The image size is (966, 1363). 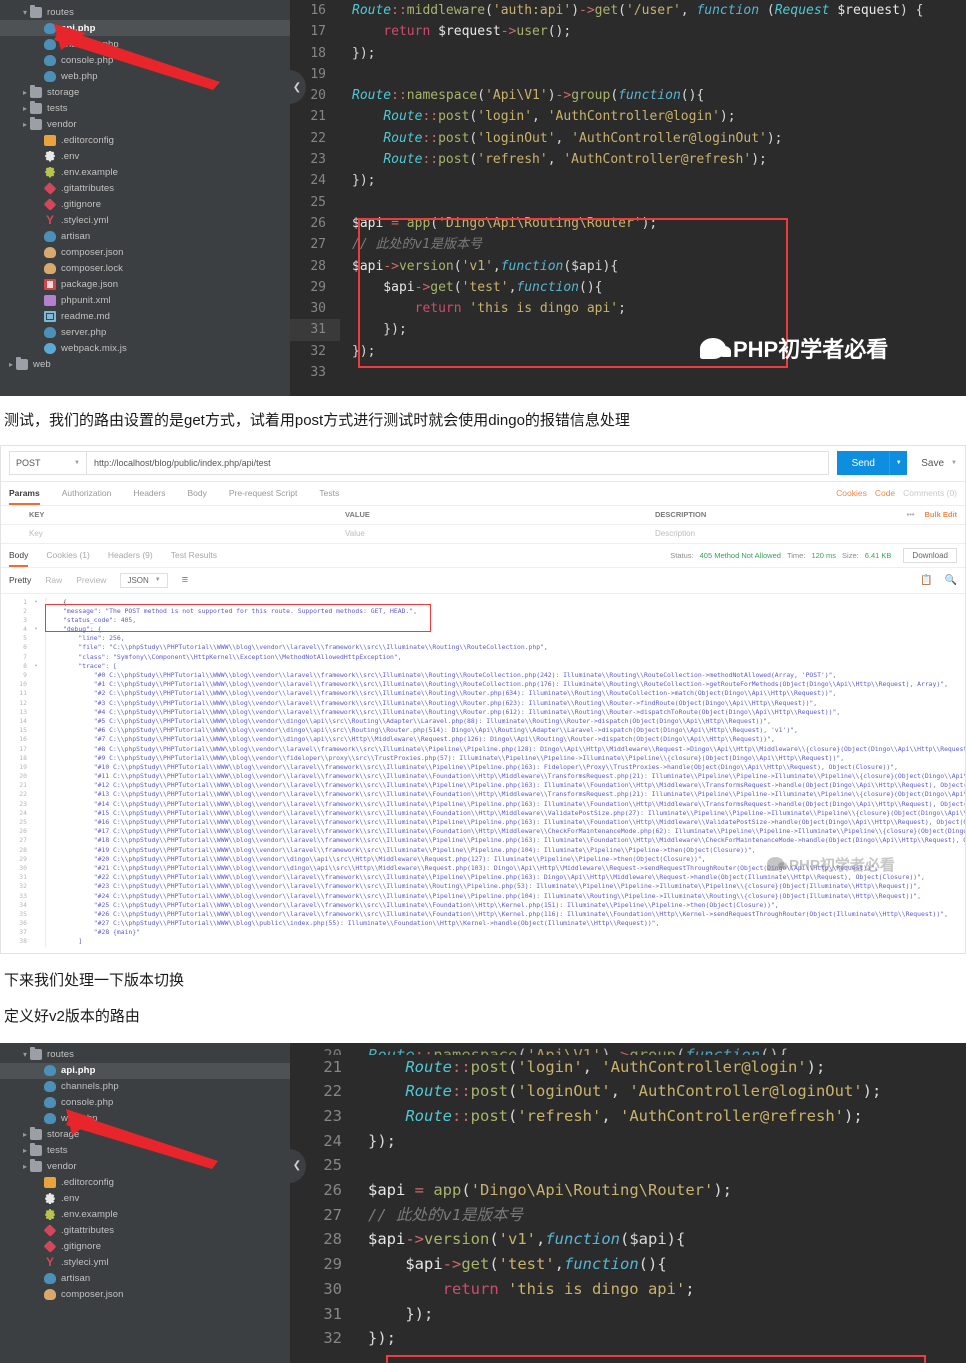 What do you see at coordinates (145, 332) in the screenshot?
I see `tree-item-server-php: server.php` at bounding box center [145, 332].